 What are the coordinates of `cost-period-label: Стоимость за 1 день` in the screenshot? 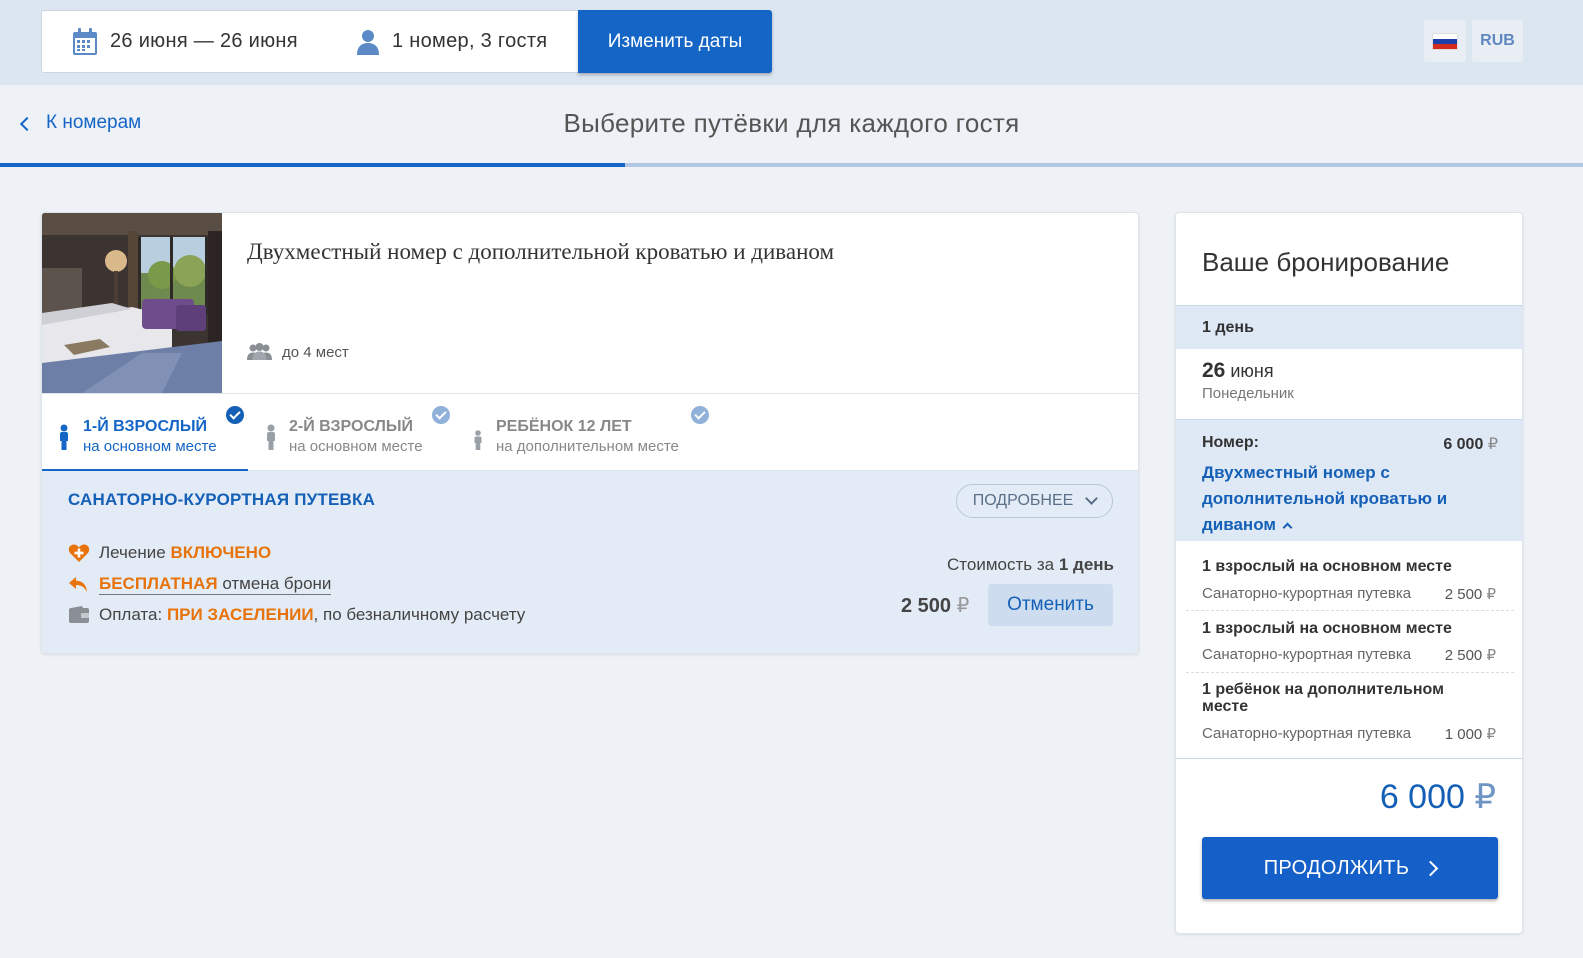 It's located at (1030, 565).